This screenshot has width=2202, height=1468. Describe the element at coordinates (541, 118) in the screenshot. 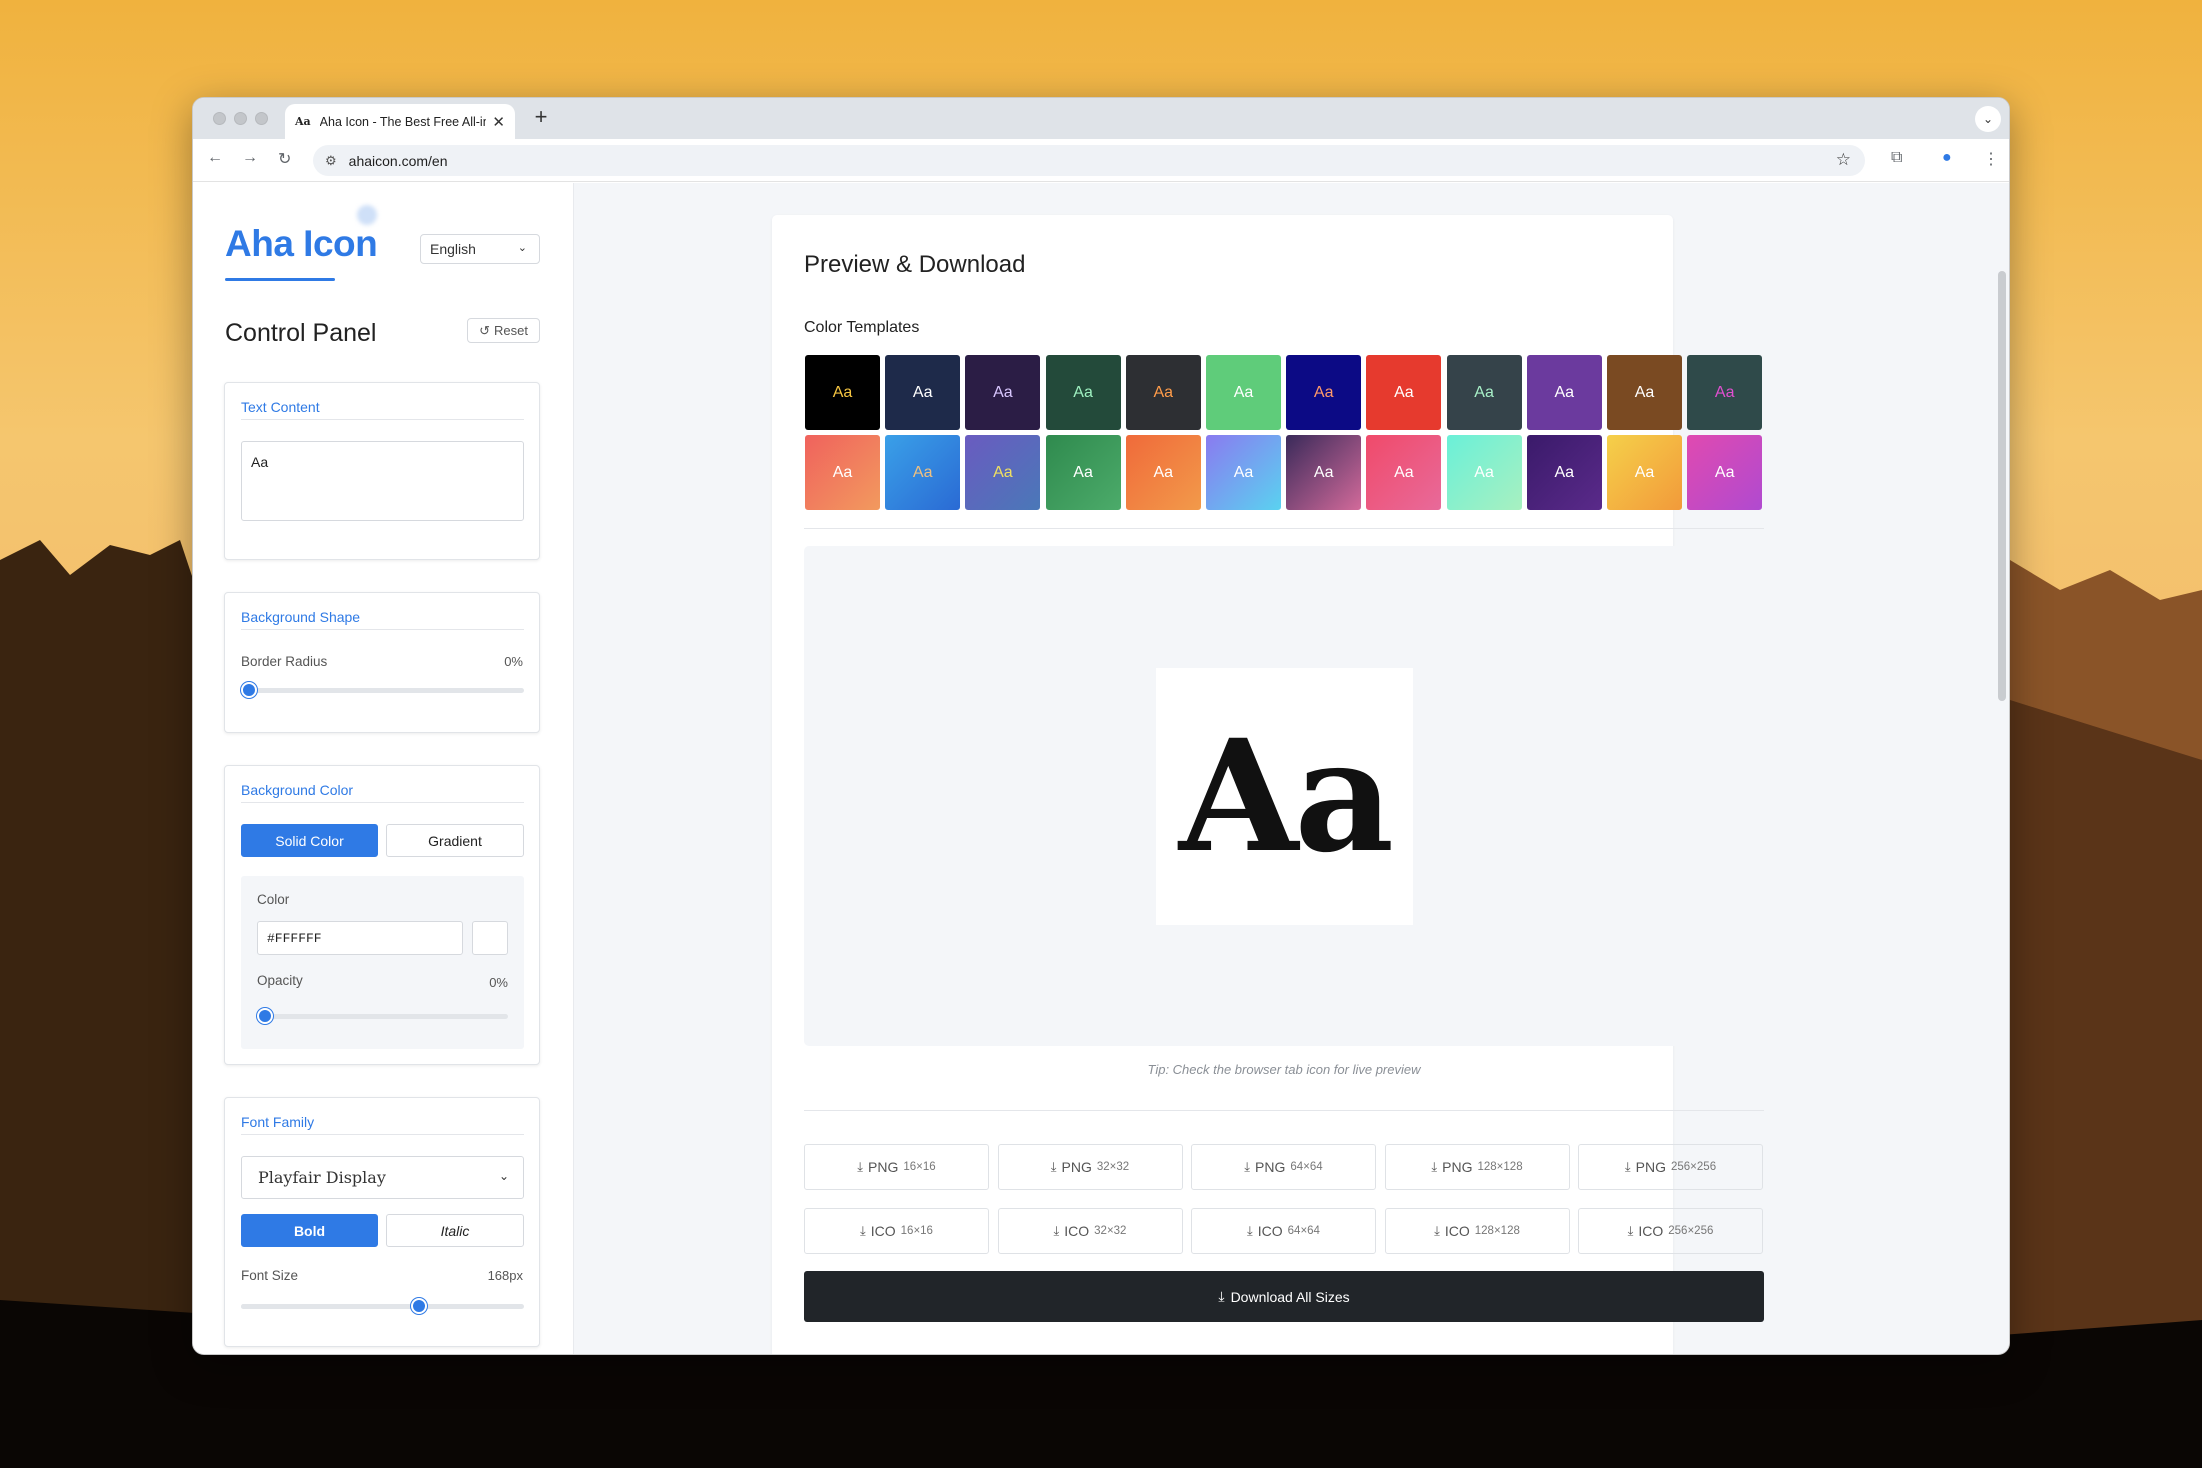

I see `new-tab-button: +` at that location.